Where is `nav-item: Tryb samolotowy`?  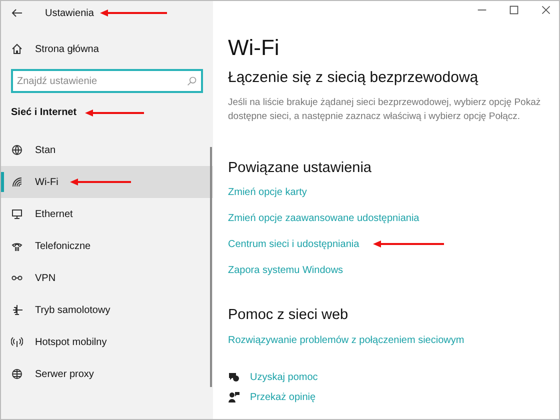
nav-item: Tryb samolotowy is located at coordinates (107, 310).